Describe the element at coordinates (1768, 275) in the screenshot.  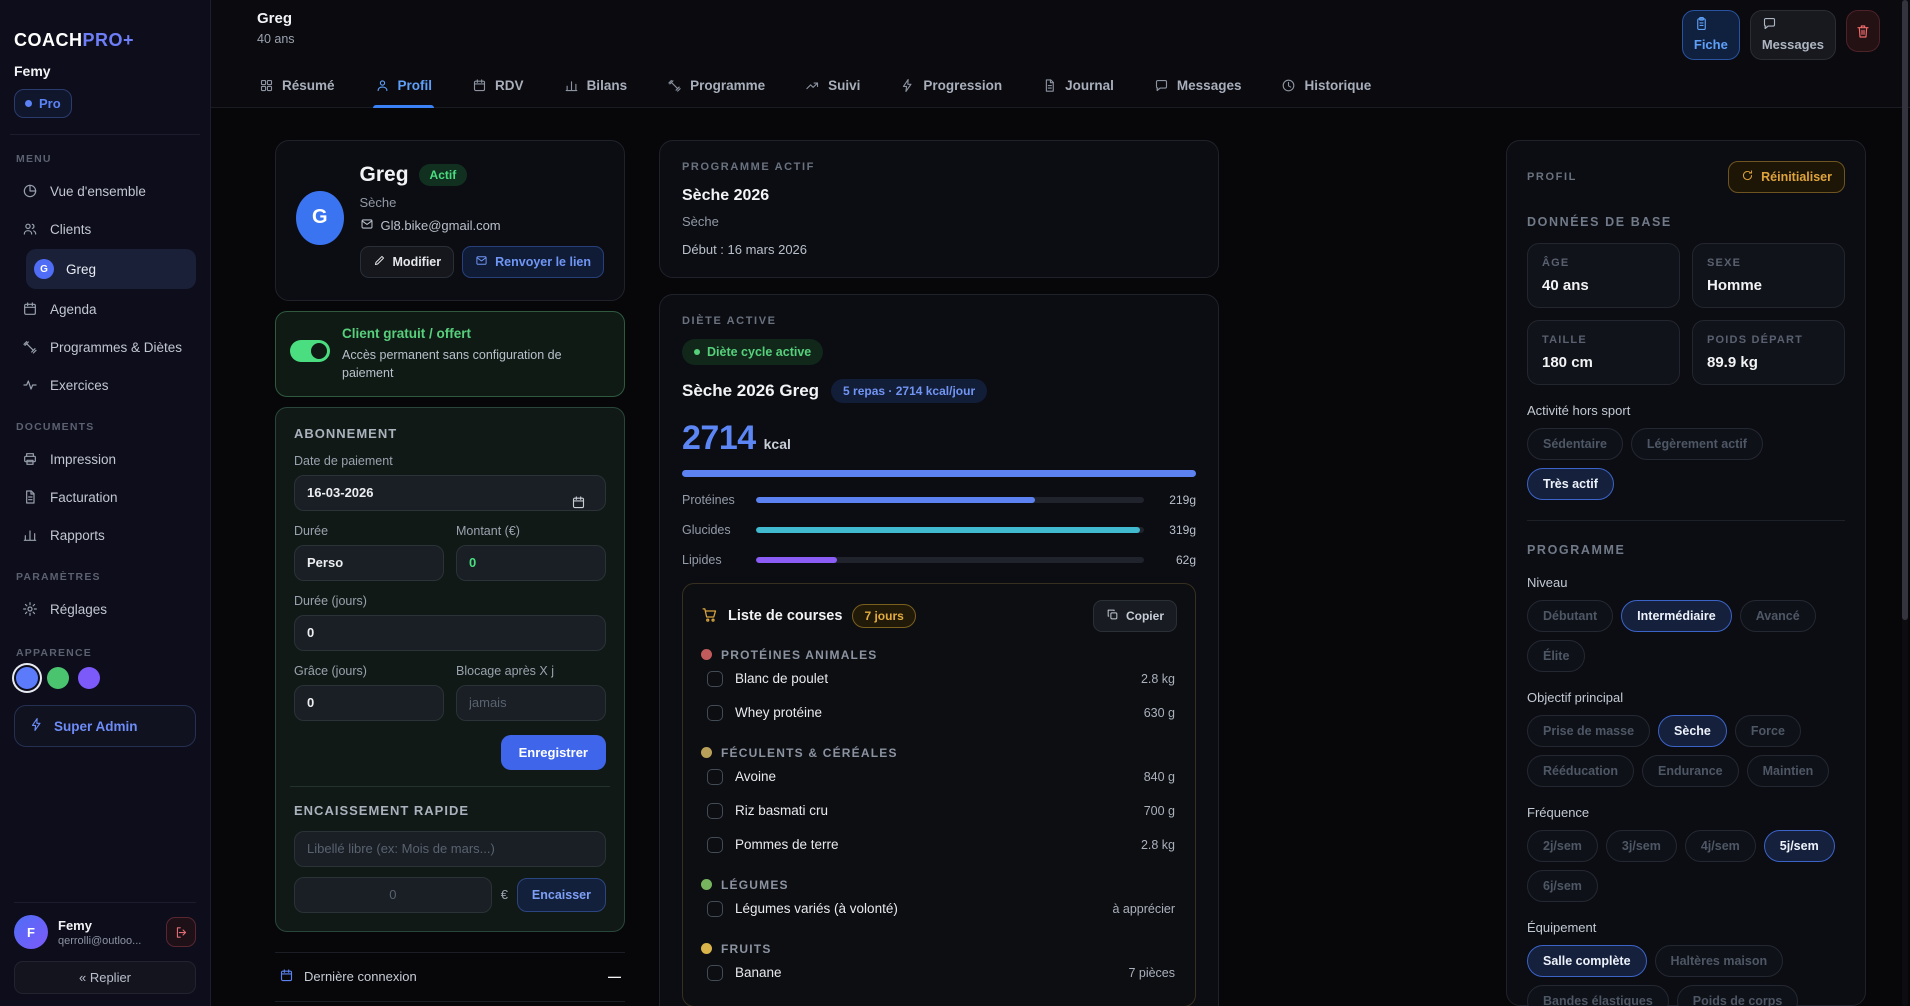
I see `stat-sexe: SEXE Homme` at that location.